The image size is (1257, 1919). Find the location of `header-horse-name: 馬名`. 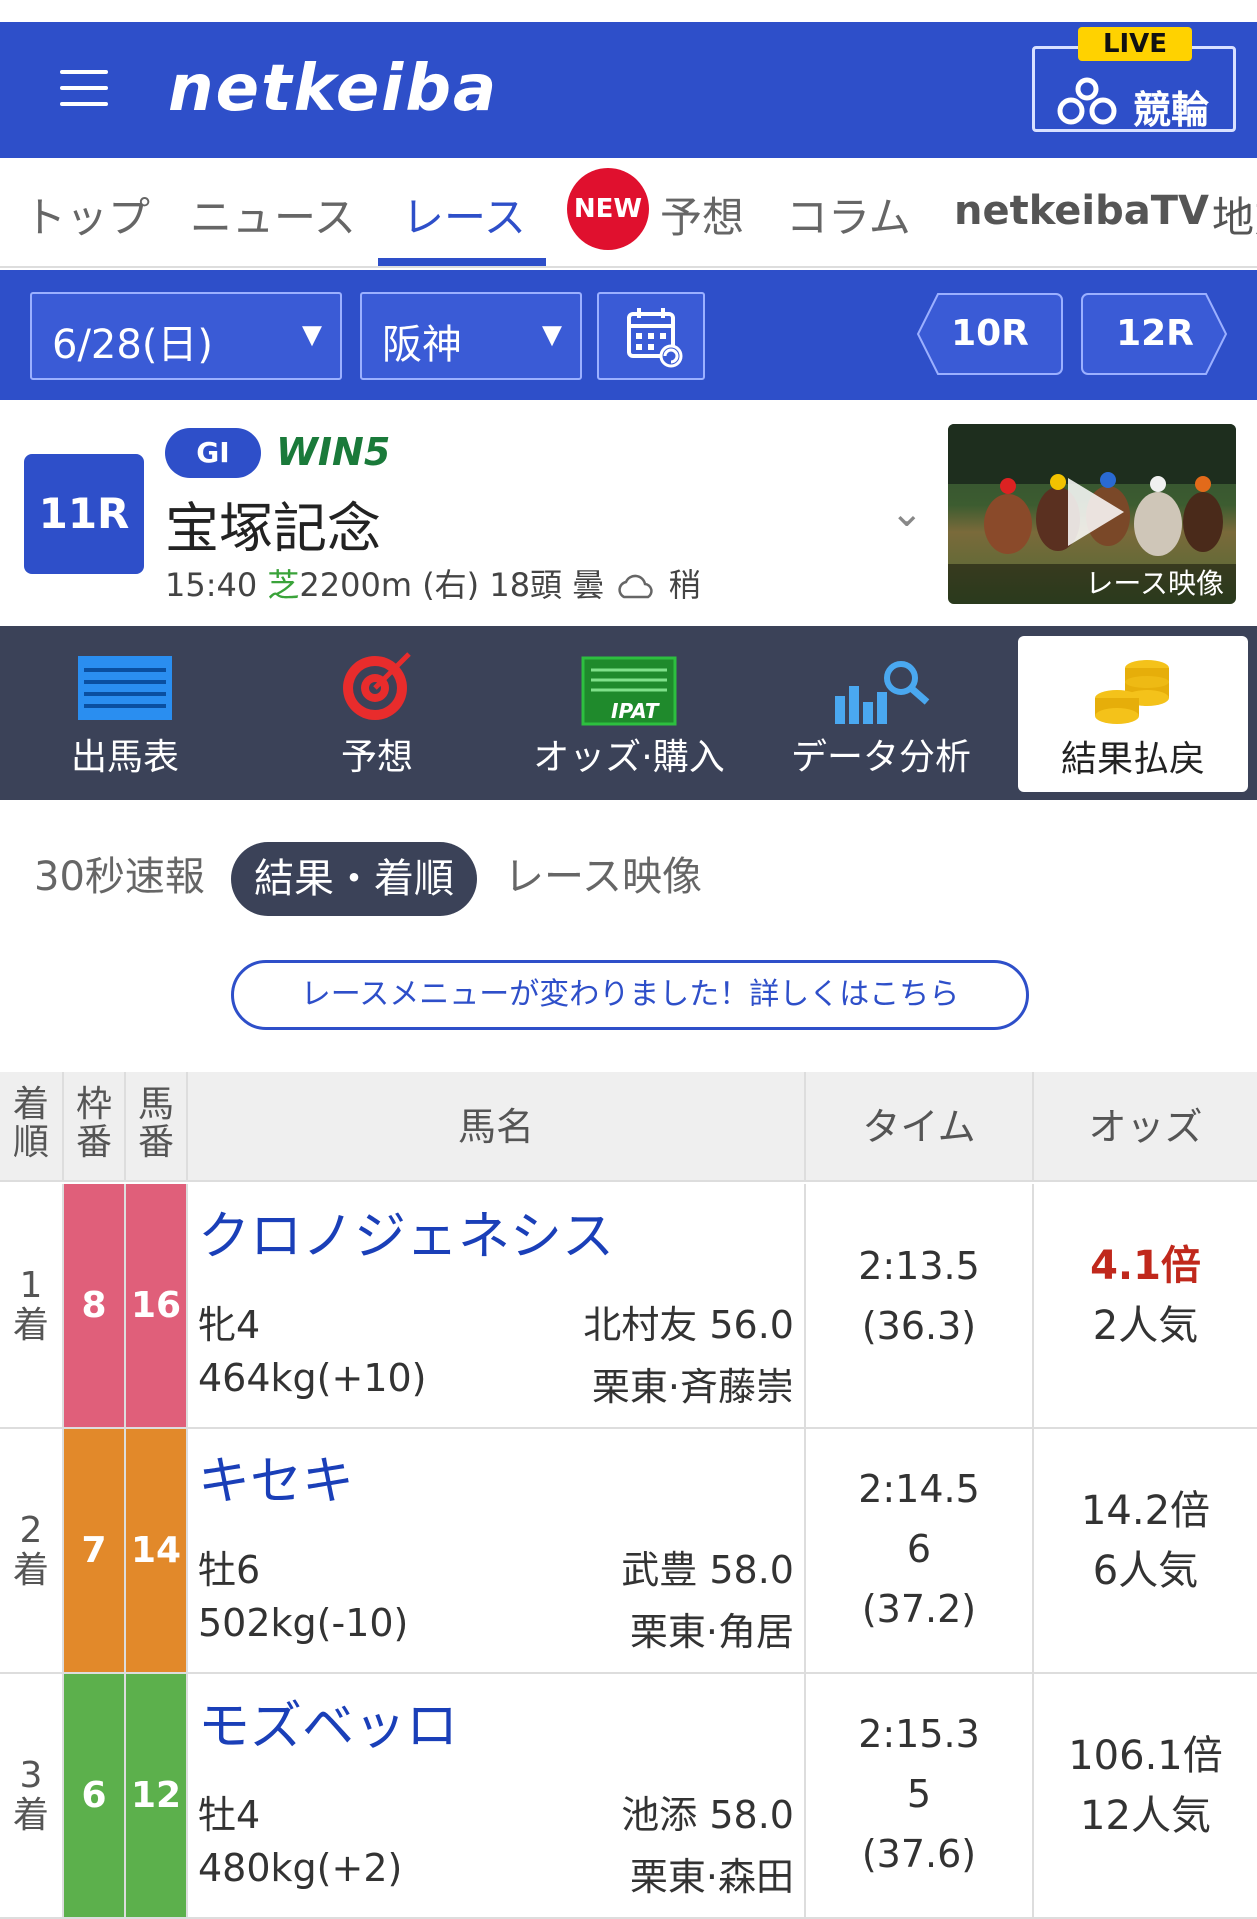

header-horse-name: 馬名 is located at coordinates (497, 1127).